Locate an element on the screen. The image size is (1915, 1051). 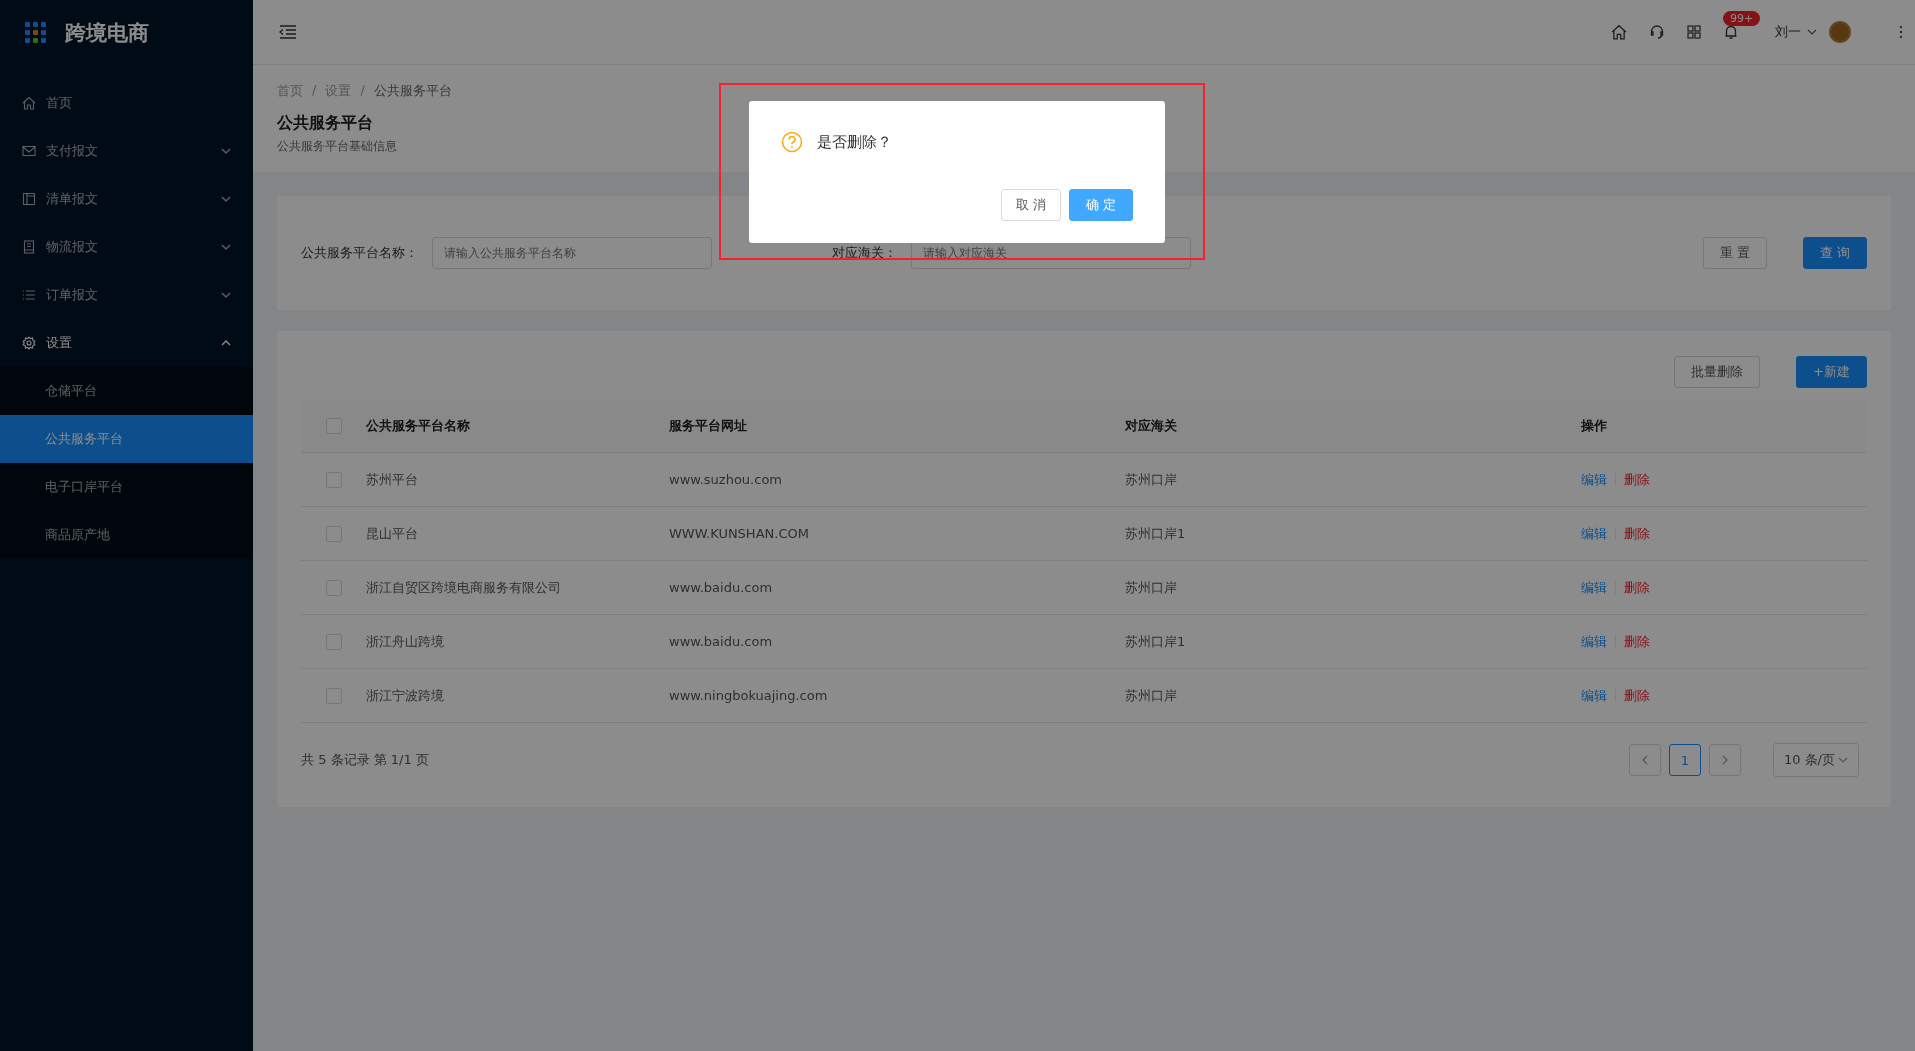
submenu-item: 仓储平台 is located at coordinates (126, 391).